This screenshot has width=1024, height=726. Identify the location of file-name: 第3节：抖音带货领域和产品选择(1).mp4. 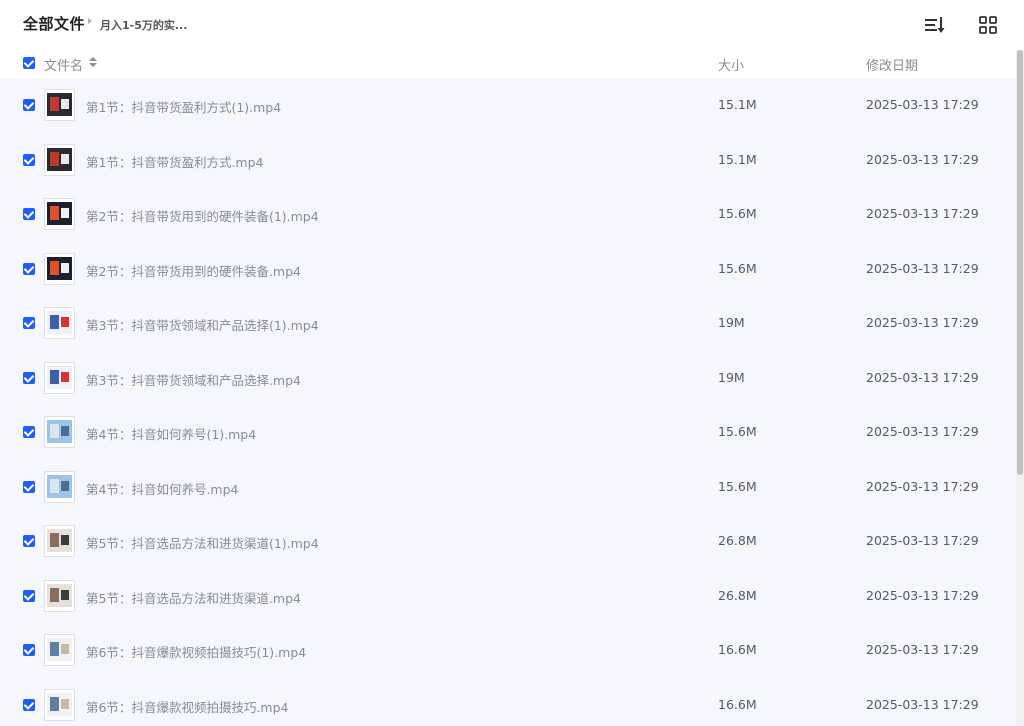
(202, 324).